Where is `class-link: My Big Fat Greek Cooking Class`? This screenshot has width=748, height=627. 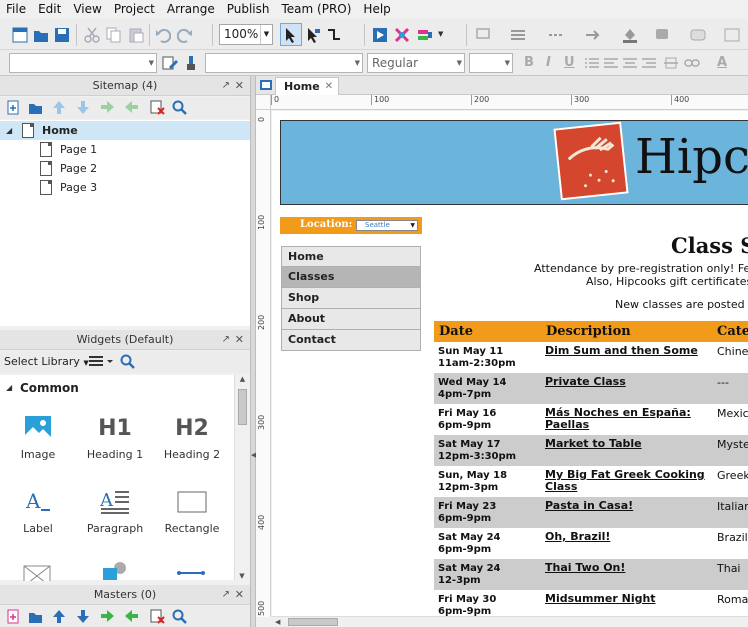
class-link: My Big Fat Greek Cooking Class is located at coordinates (627, 481).